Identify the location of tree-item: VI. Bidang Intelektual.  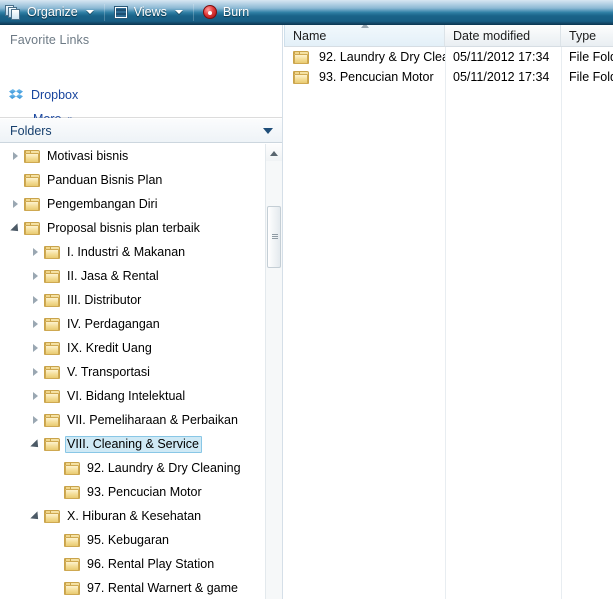
(141, 396).